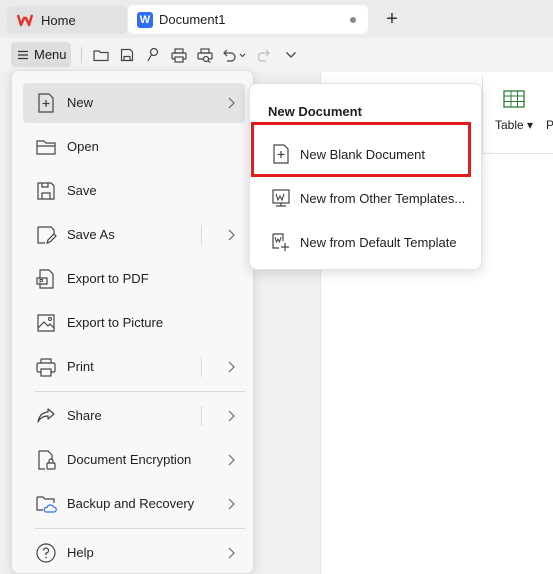 Image resolution: width=553 pixels, height=574 pixels. What do you see at coordinates (47, 460) in the screenshot?
I see `encryption-icon` at bounding box center [47, 460].